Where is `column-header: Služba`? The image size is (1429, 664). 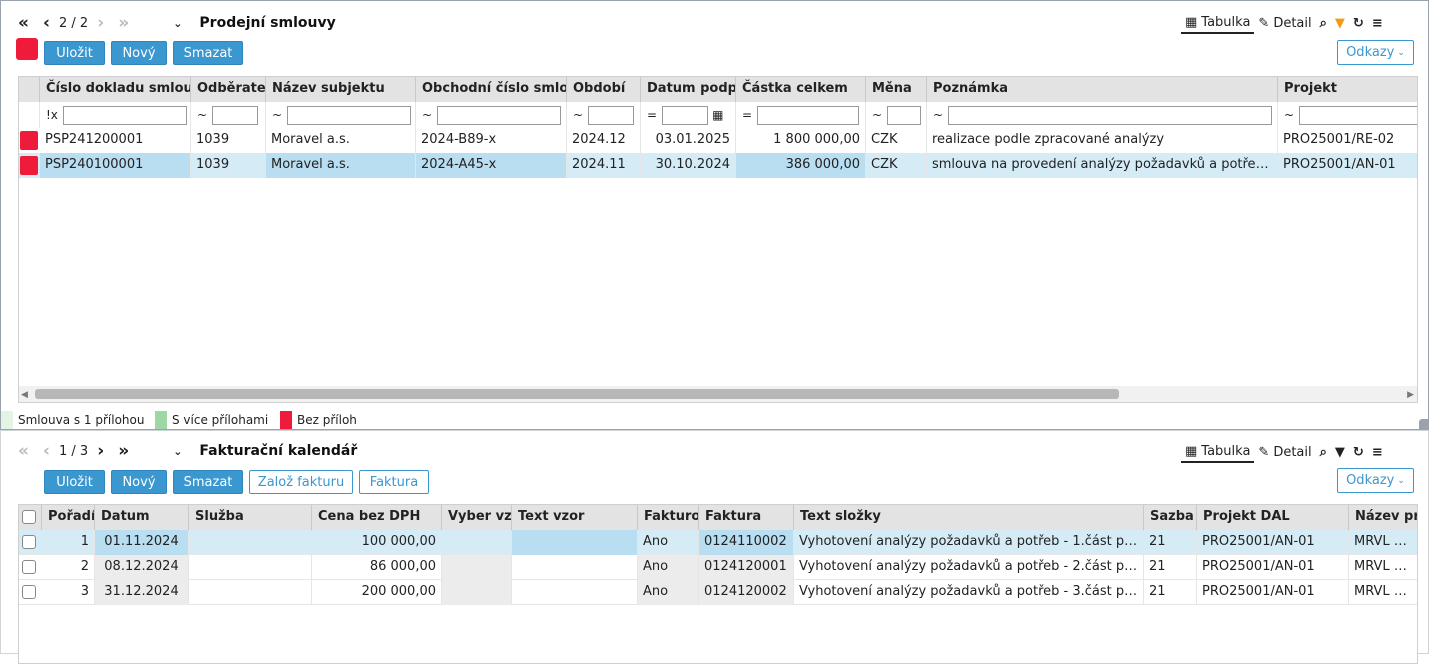
column-header: Služba is located at coordinates (250, 517).